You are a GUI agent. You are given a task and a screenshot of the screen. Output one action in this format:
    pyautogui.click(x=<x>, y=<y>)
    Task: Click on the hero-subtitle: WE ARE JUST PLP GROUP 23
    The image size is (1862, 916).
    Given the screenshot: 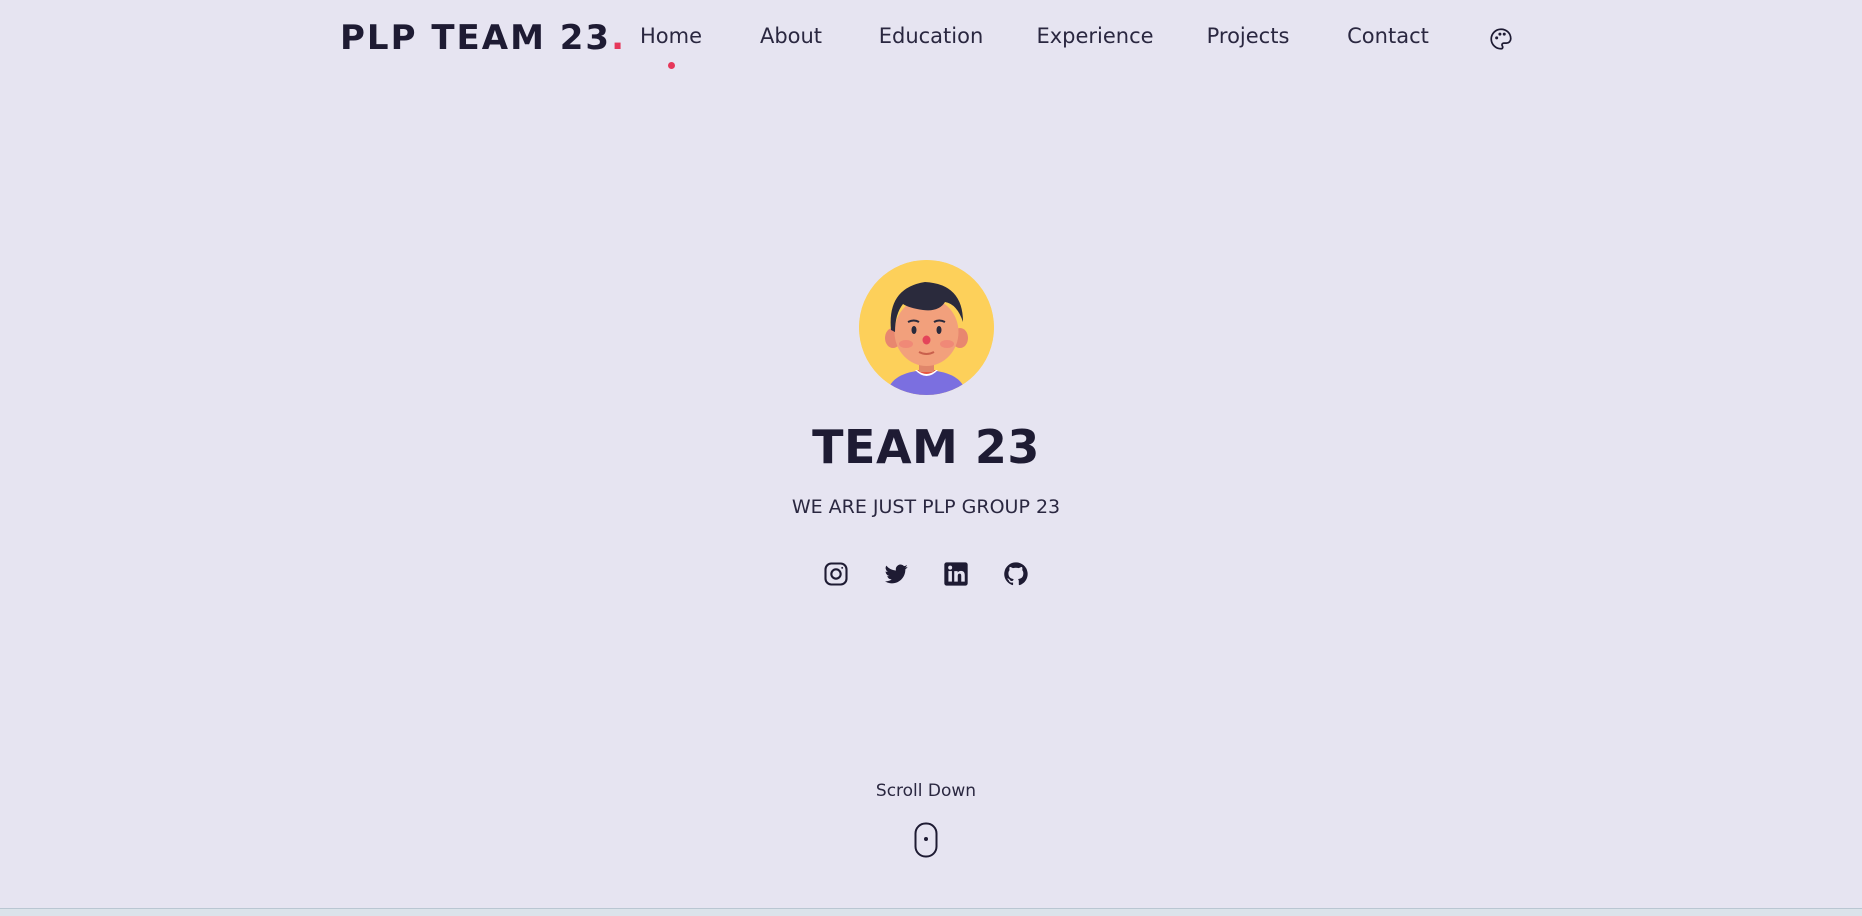 What is the action you would take?
    pyautogui.click(x=926, y=507)
    